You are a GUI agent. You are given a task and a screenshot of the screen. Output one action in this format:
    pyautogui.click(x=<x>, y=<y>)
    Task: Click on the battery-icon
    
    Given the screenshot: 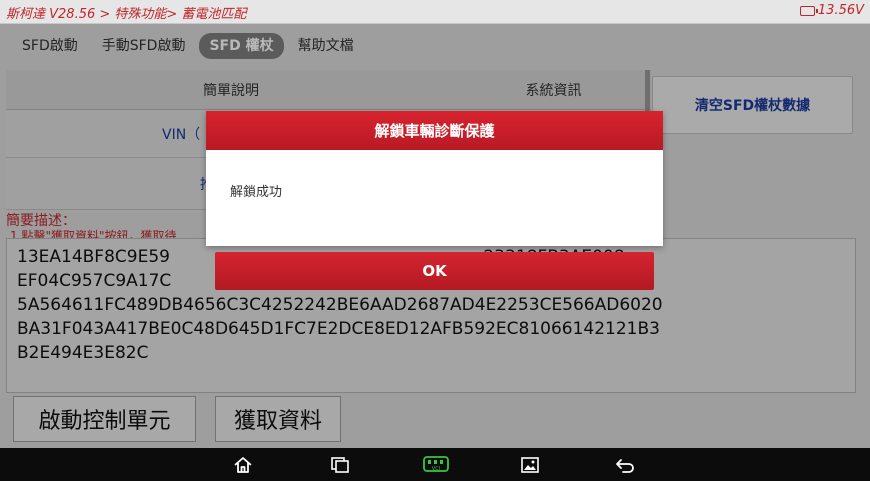 What is the action you would take?
    pyautogui.click(x=808, y=10)
    